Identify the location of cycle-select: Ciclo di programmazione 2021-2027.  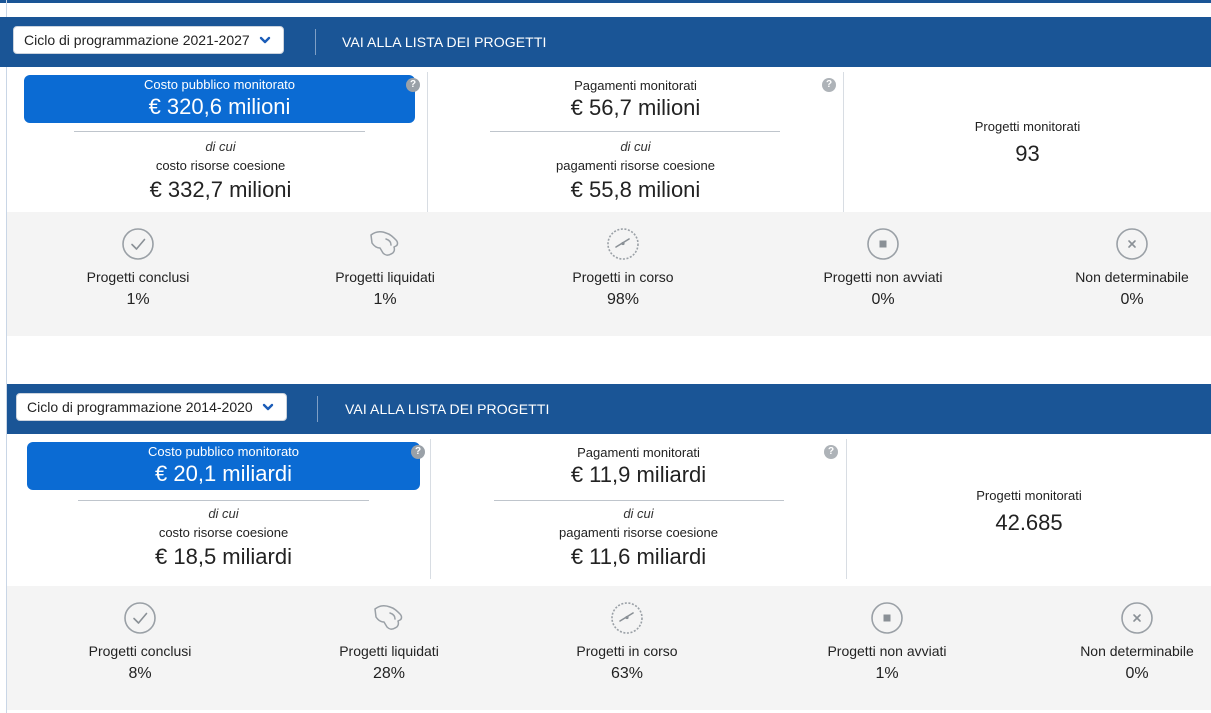
(148, 40).